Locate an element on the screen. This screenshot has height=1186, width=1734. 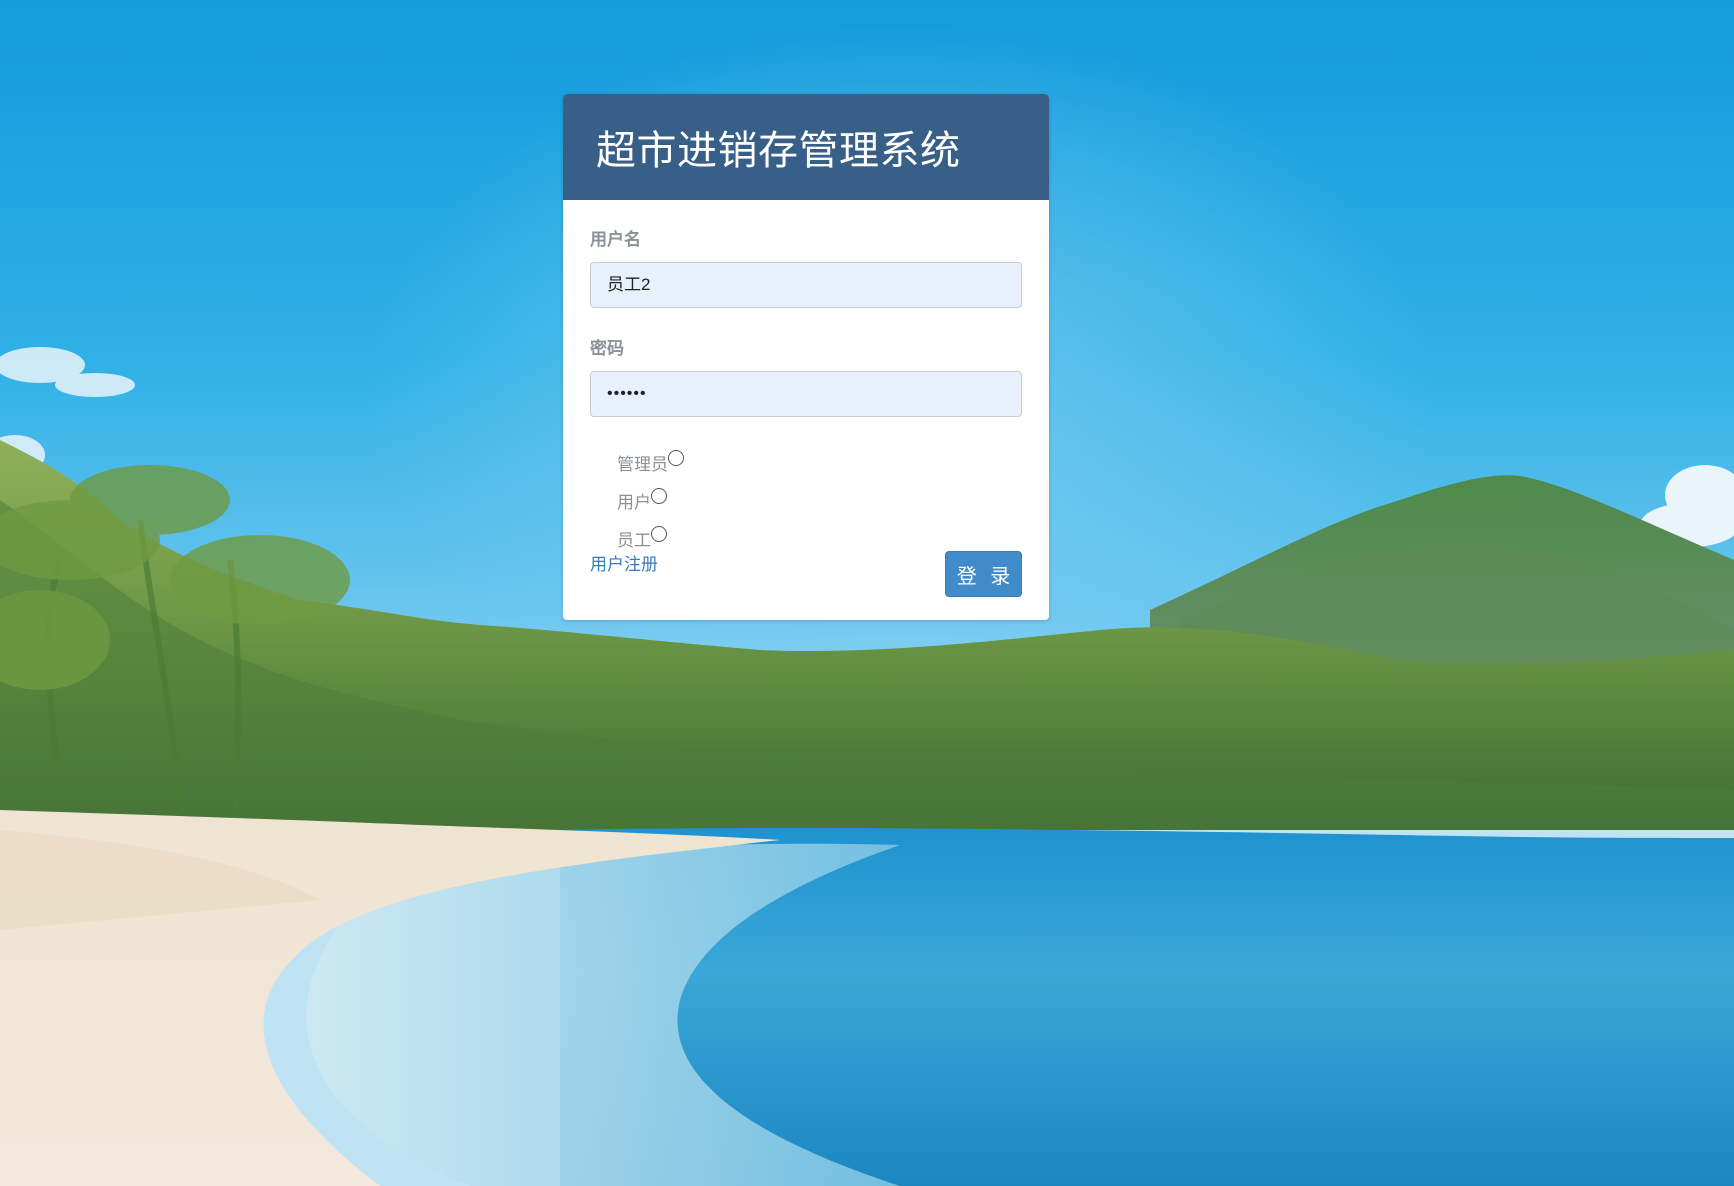
role-label-user: 用户 is located at coordinates (634, 502).